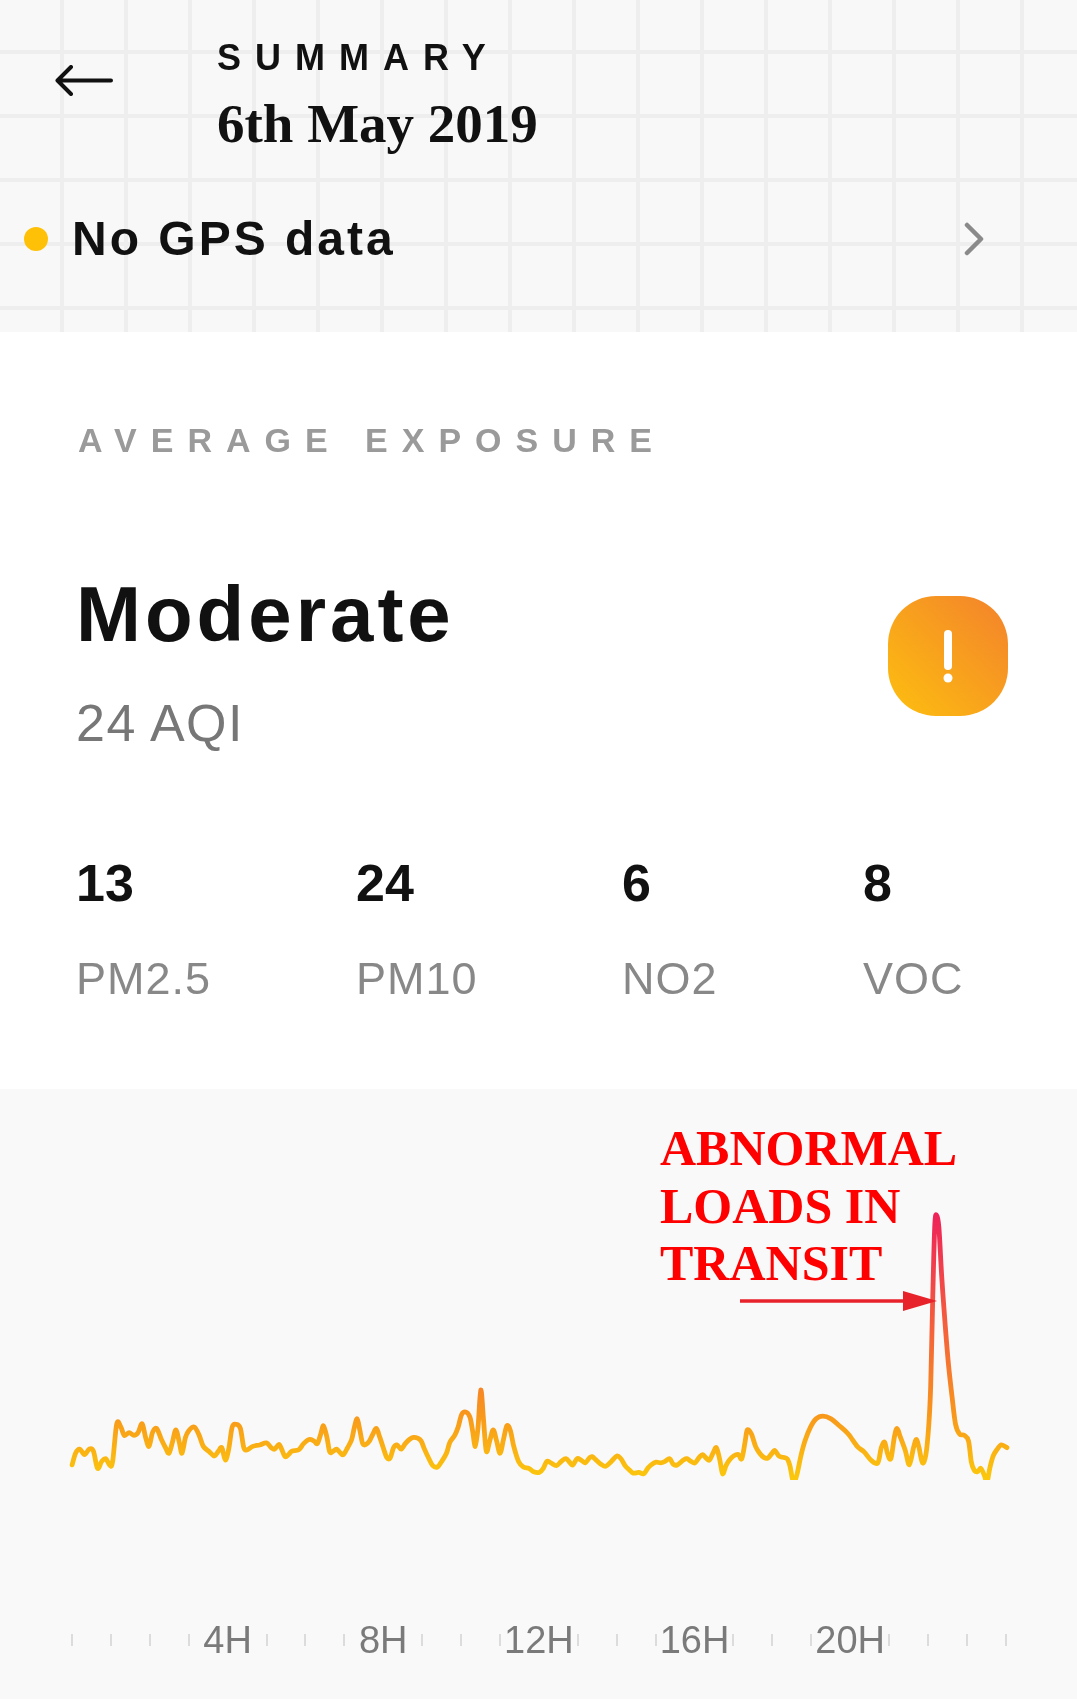 The image size is (1077, 1699). Describe the element at coordinates (850, 1640) in the screenshot. I see `axis-label: 20H` at that location.